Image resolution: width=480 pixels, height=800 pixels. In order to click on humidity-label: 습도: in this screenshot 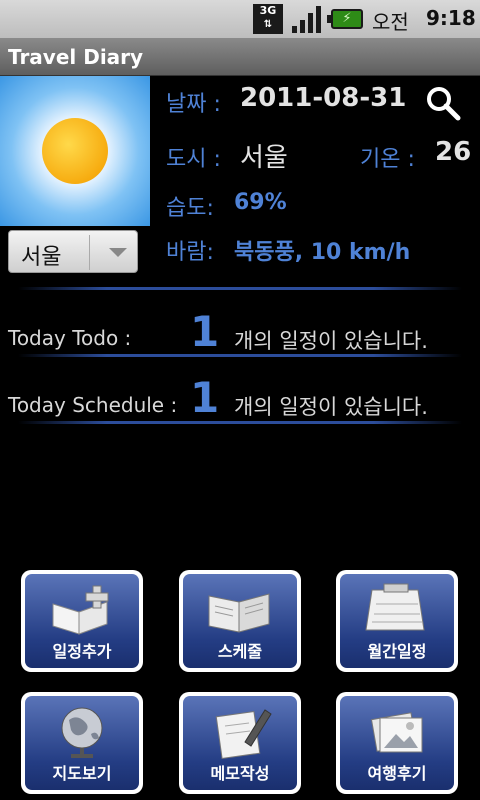, I will do `click(190, 208)`.